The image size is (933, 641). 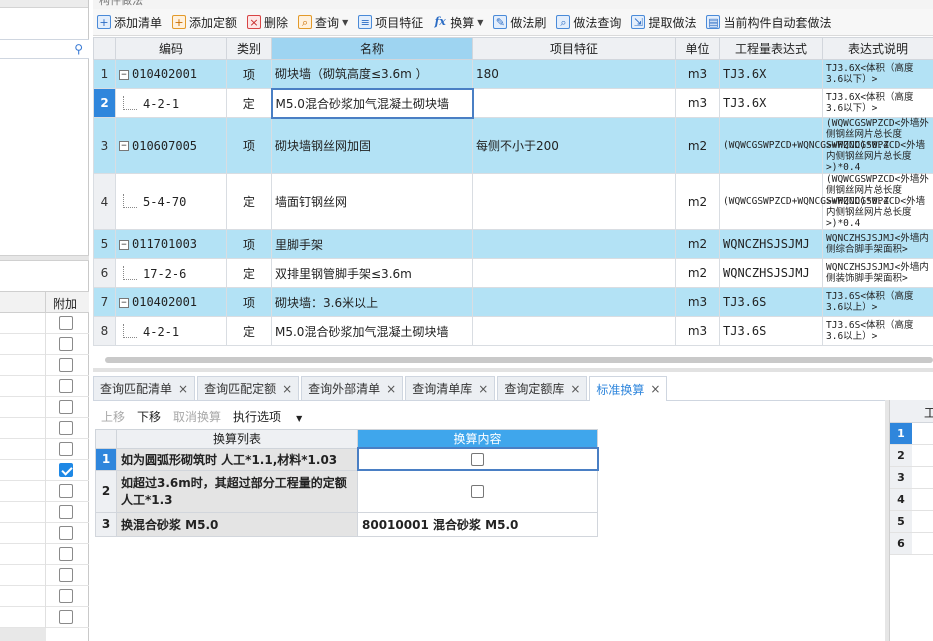 What do you see at coordinates (877, 244) in the screenshot?
I see `grid-cell-desc: WQNCZHSJSJMJ<外墙内侧综合脚手架面积>` at bounding box center [877, 244].